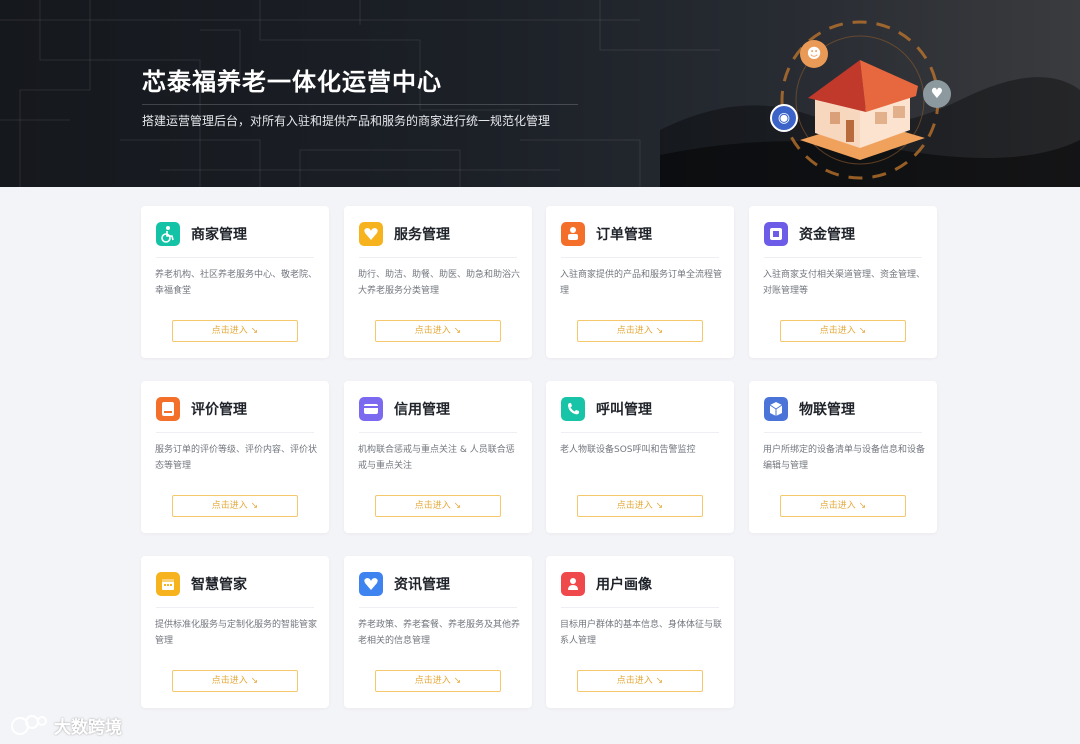 Image resolution: width=1080 pixels, height=744 pixels. What do you see at coordinates (346, 121) in the screenshot?
I see `page-subtitle: 搭建运营管理后台，对所有入驻和提供产品和服务的商家进行统一规范化管理` at bounding box center [346, 121].